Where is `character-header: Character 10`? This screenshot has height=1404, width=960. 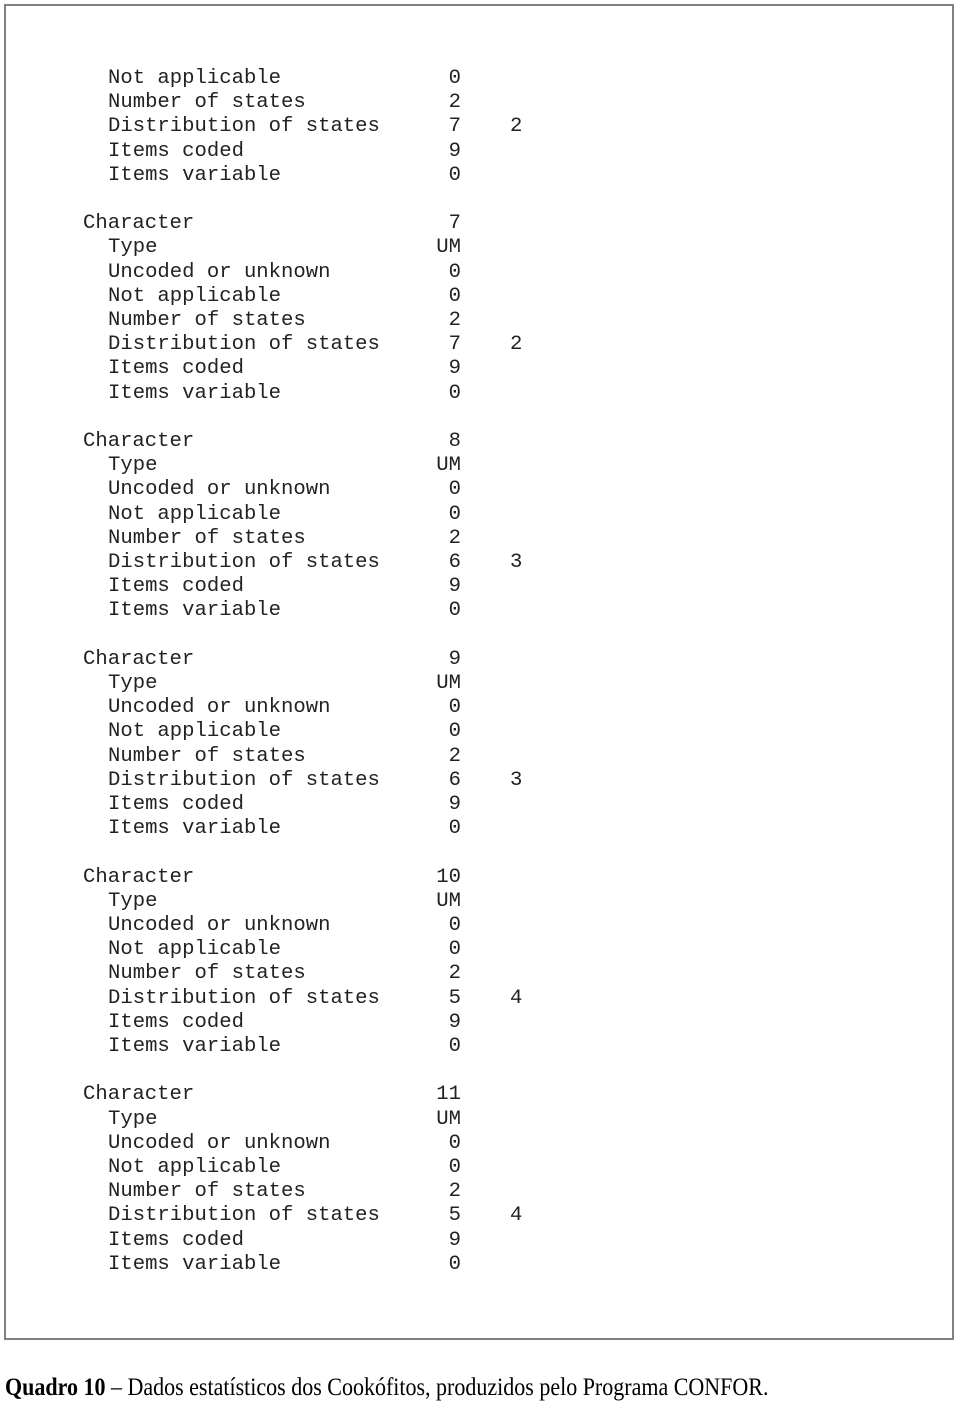 character-header: Character 10 is located at coordinates (300, 878).